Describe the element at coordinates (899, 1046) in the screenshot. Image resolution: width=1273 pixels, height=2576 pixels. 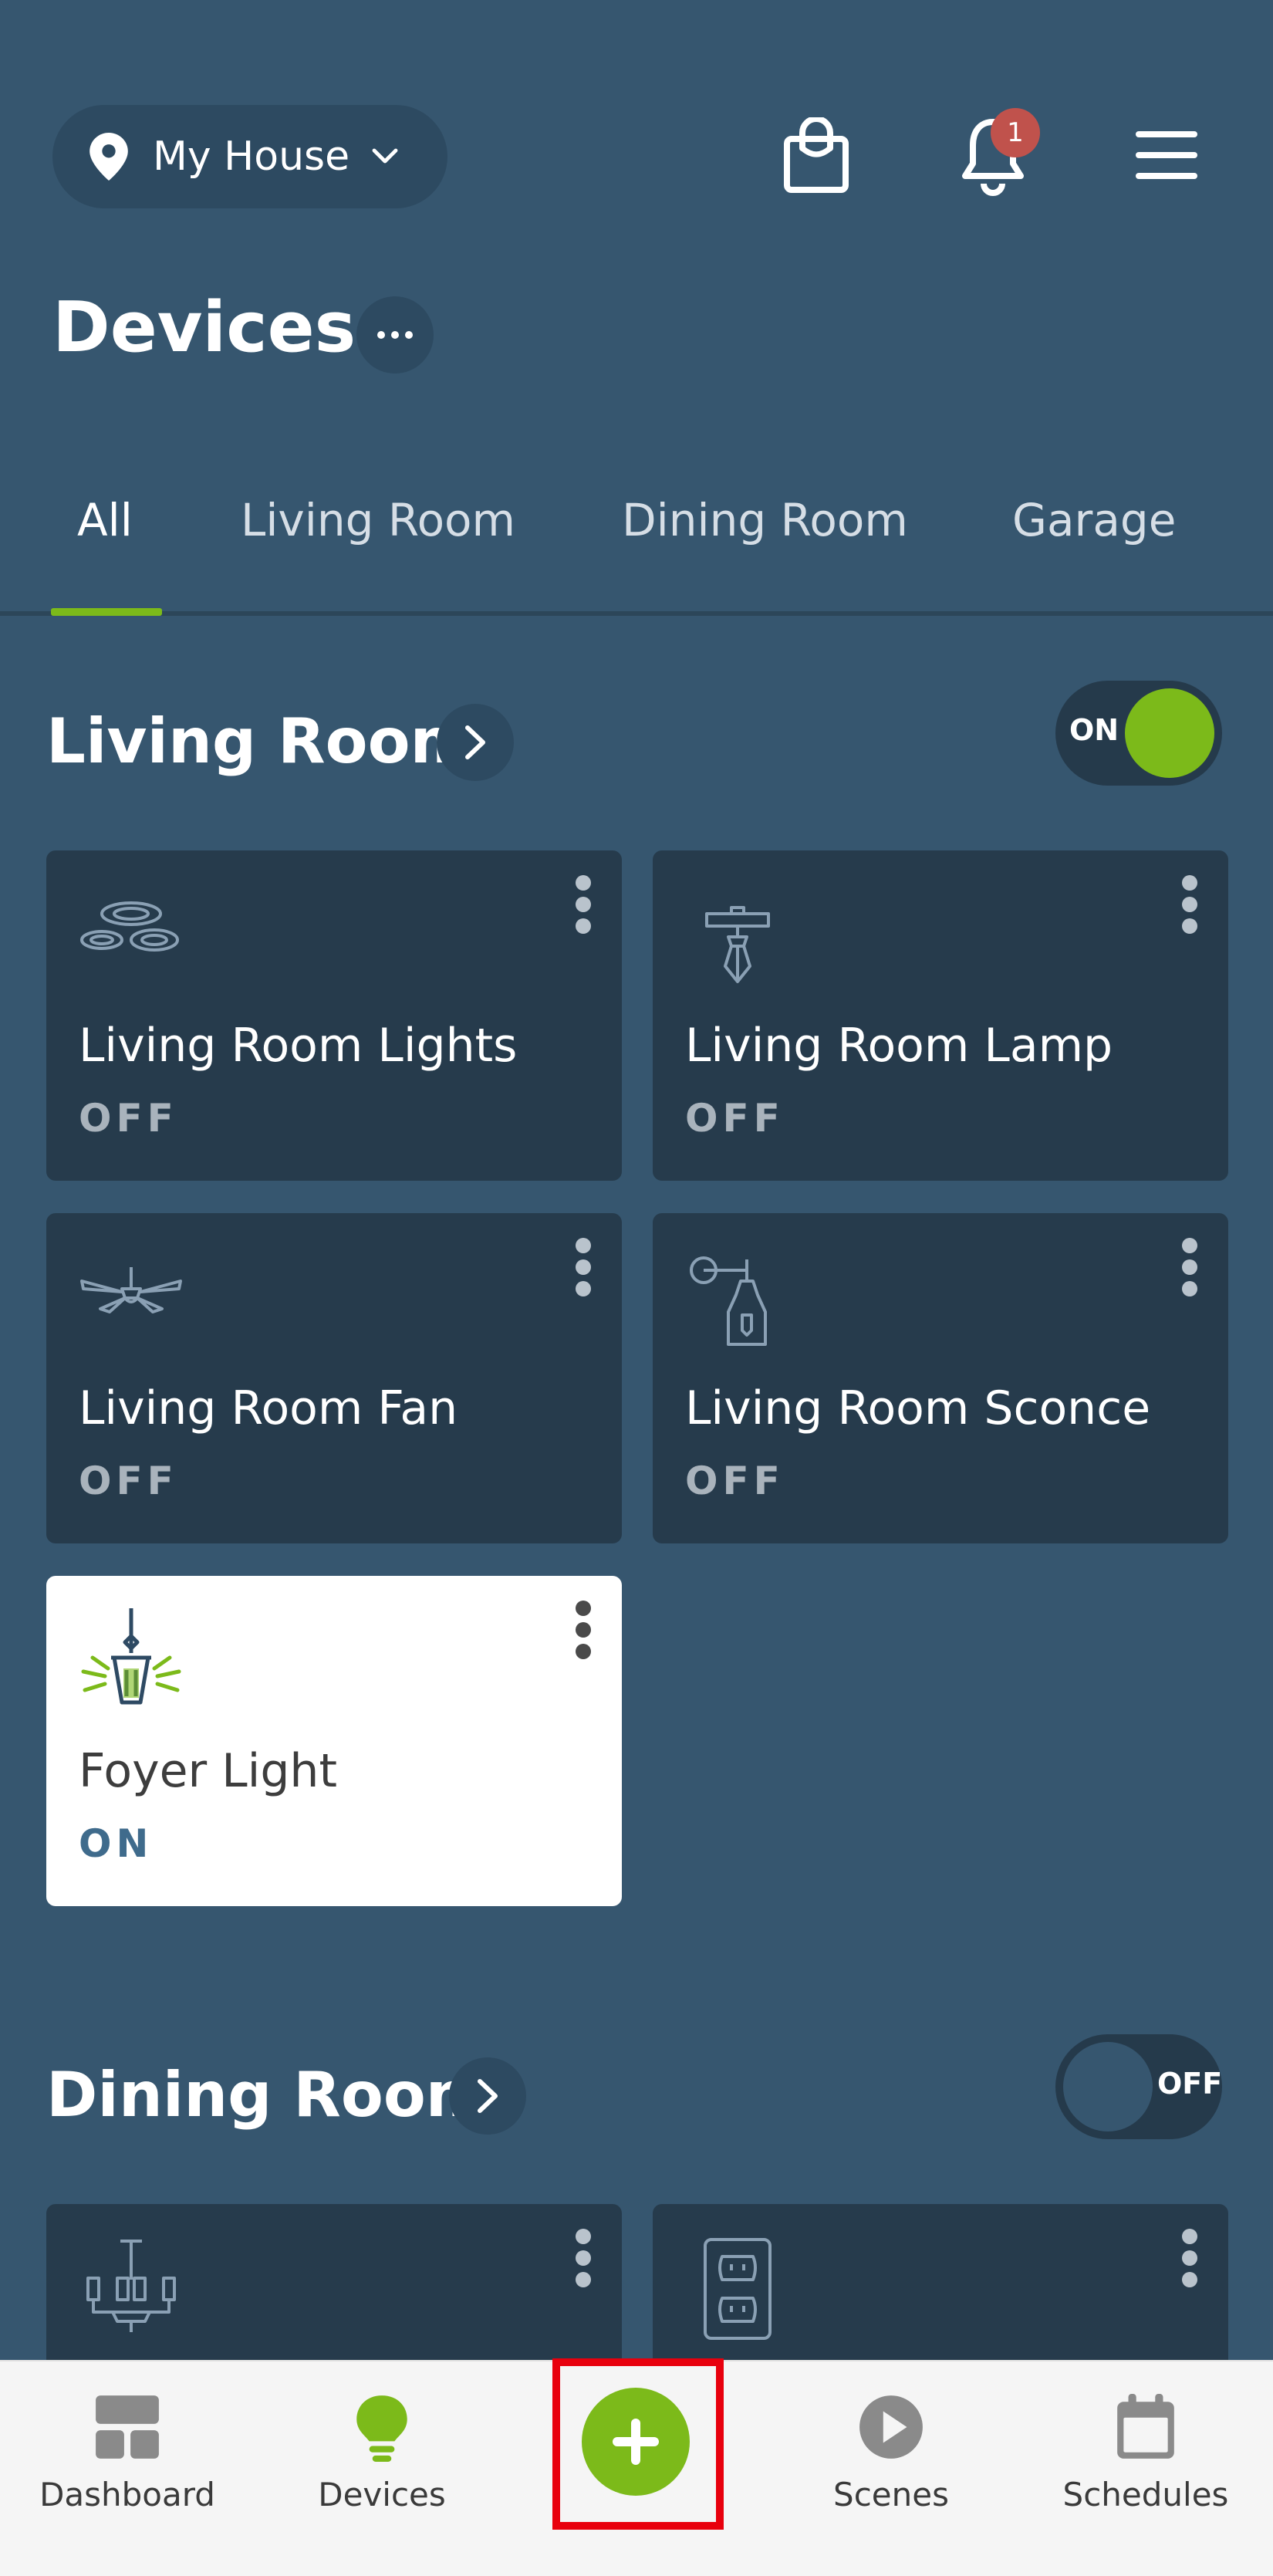
I see `device-name: Living Room Lamp` at that location.